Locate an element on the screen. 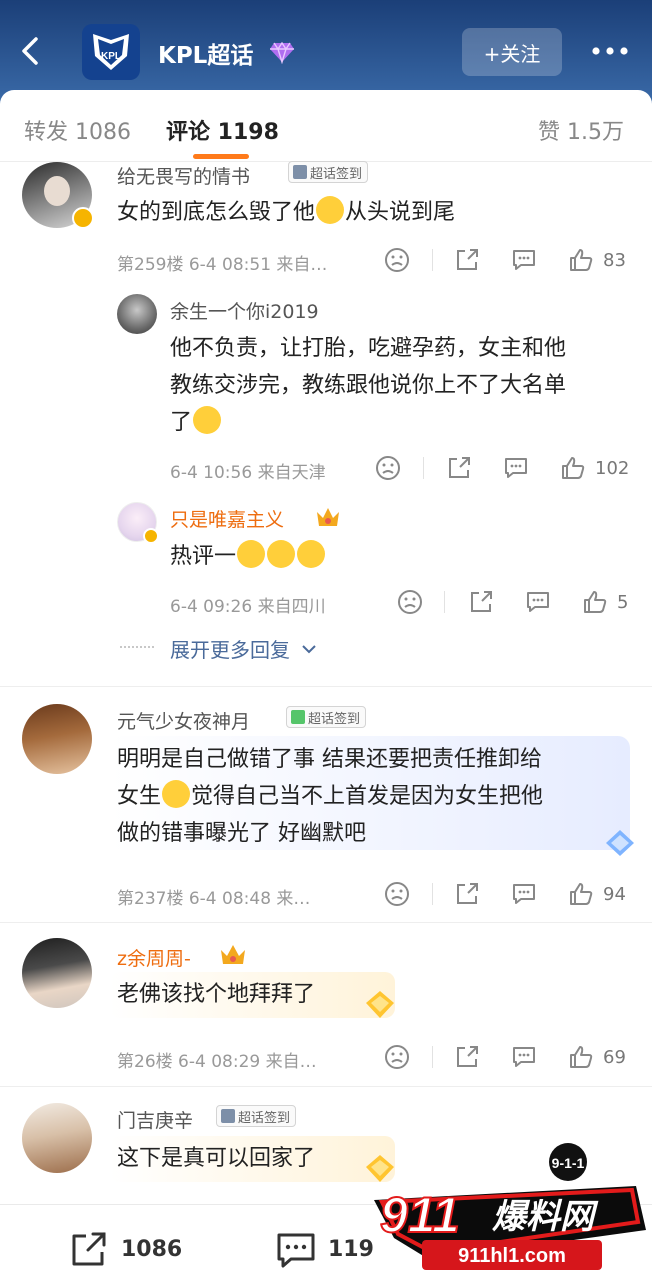 The width and height of the screenshot is (652, 1280). gold-diamond-deco-icon is located at coordinates (380, 1004).